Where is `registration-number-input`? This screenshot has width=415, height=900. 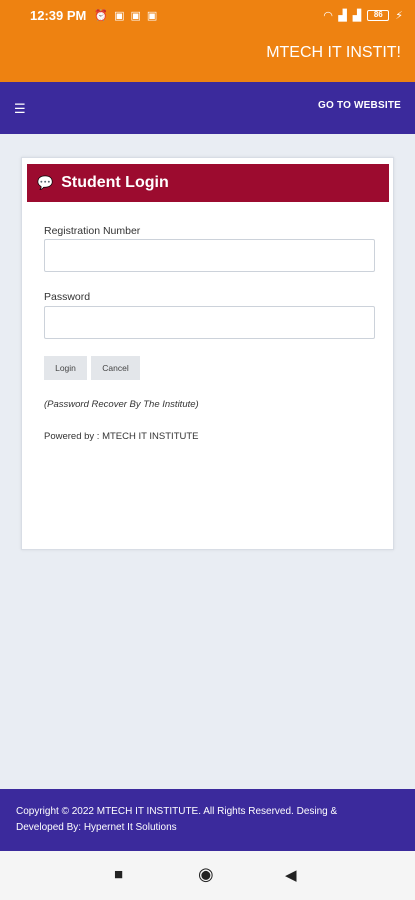 registration-number-input is located at coordinates (209, 255).